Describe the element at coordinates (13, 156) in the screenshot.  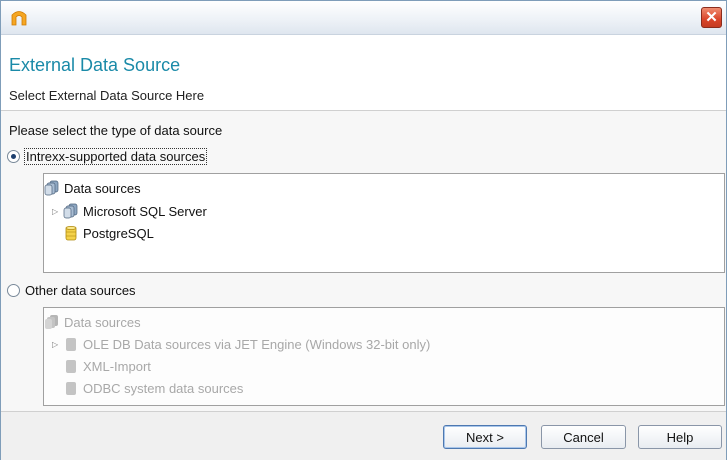
I see `supported-sources-radio` at that location.